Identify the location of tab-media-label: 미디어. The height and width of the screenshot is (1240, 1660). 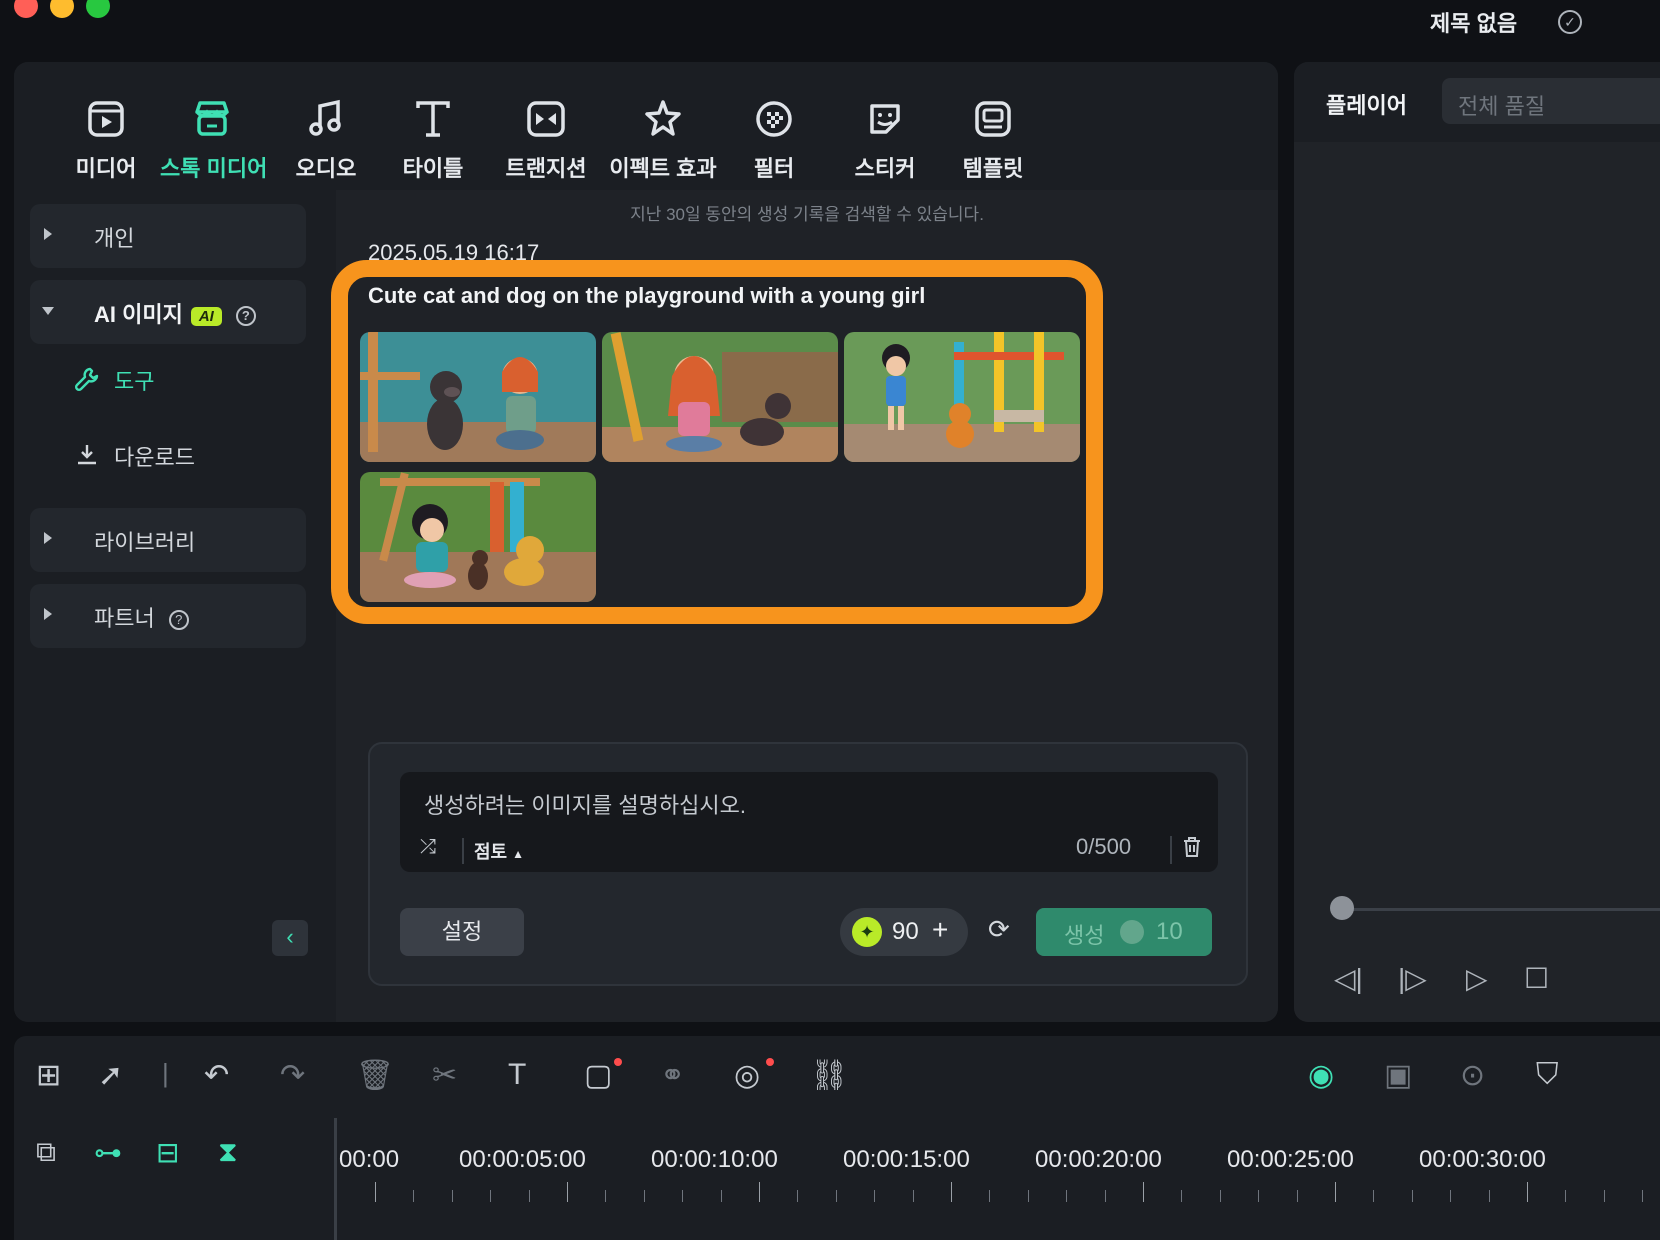
(106, 168).